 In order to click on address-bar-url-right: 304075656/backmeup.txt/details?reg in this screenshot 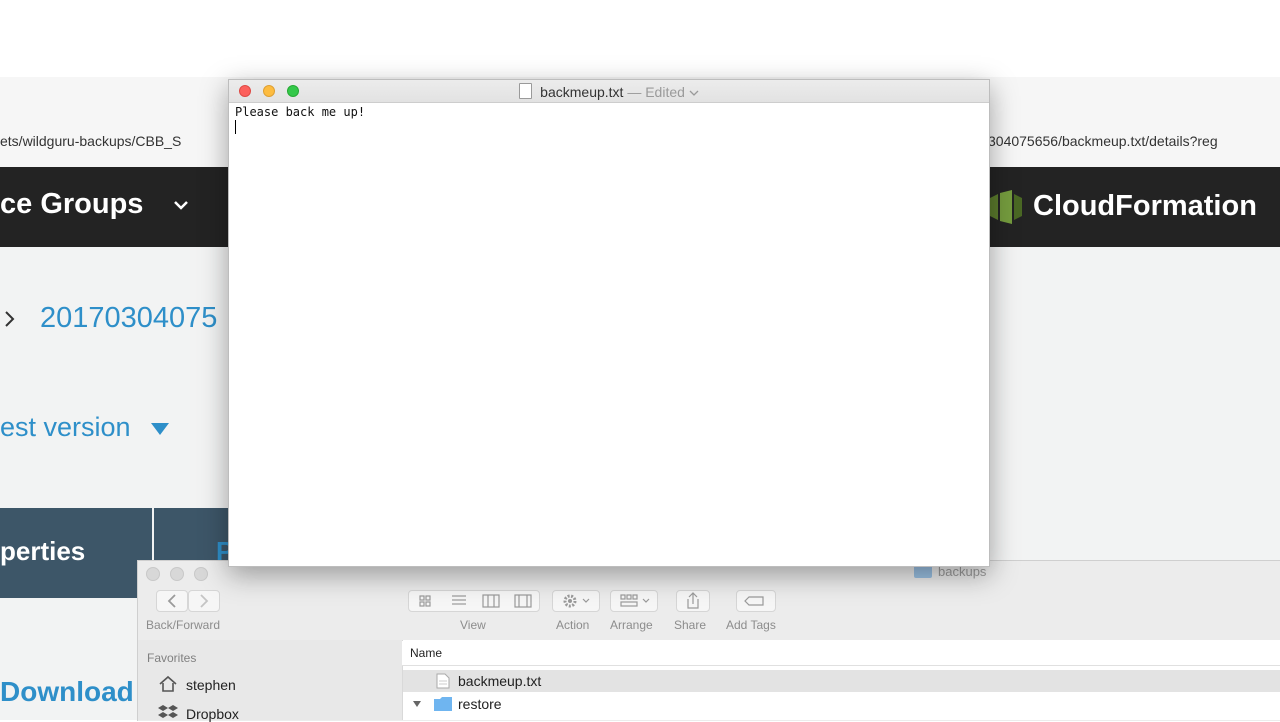, I will do `click(1103, 141)`.